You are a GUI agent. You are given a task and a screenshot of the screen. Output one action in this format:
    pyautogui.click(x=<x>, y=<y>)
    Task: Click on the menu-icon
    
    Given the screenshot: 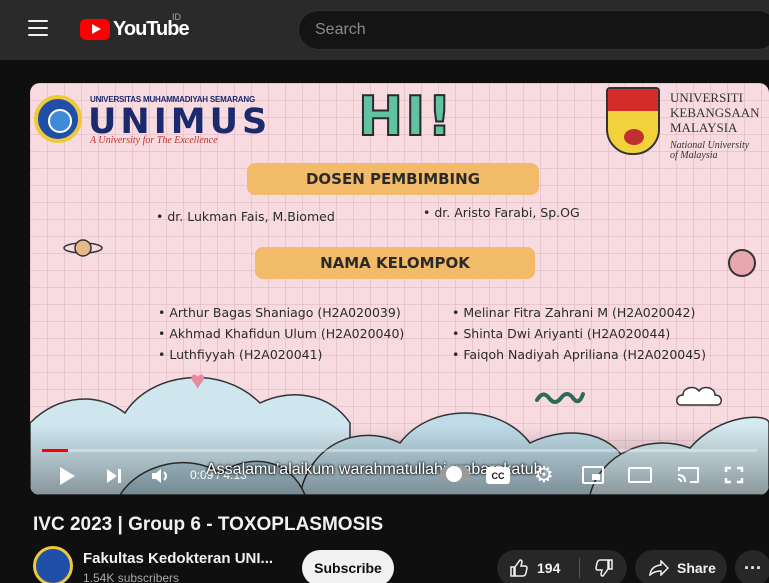 What is the action you would take?
    pyautogui.click(x=38, y=29)
    